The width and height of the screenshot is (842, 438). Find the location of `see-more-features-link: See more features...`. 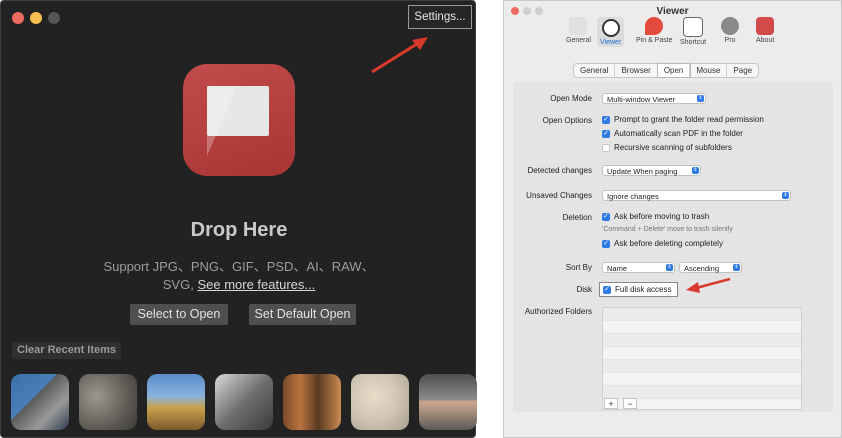

see-more-features-link: See more features... is located at coordinates (256, 284).